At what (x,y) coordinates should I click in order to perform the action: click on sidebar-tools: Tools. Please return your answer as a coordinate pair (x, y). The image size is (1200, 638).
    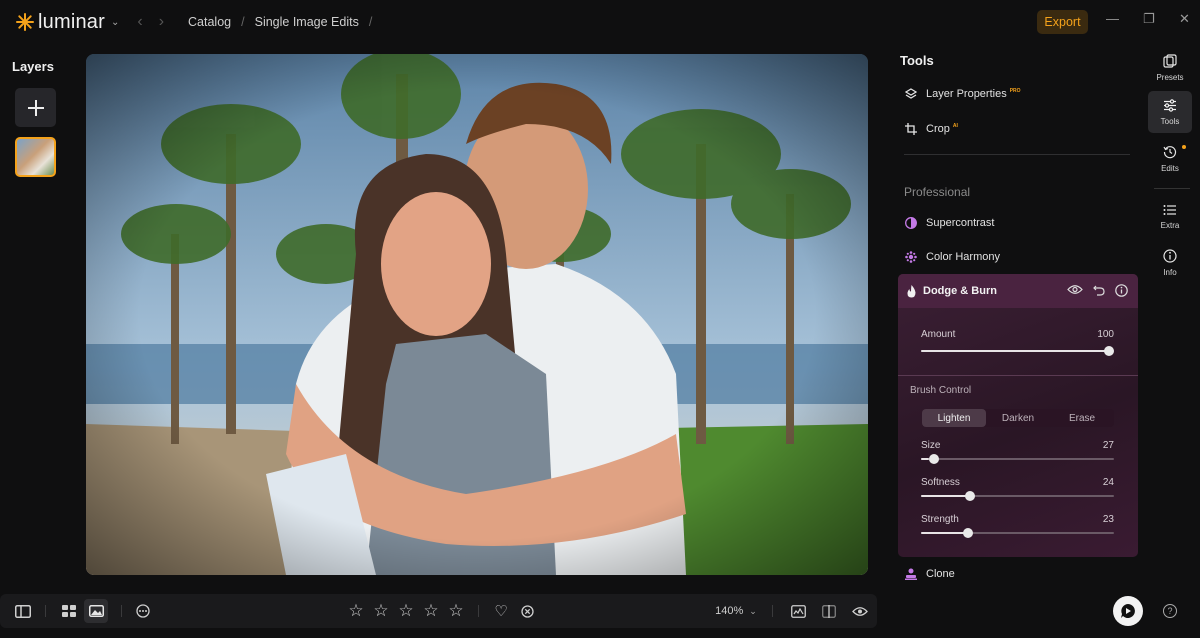
    Looking at the image, I should click on (1170, 112).